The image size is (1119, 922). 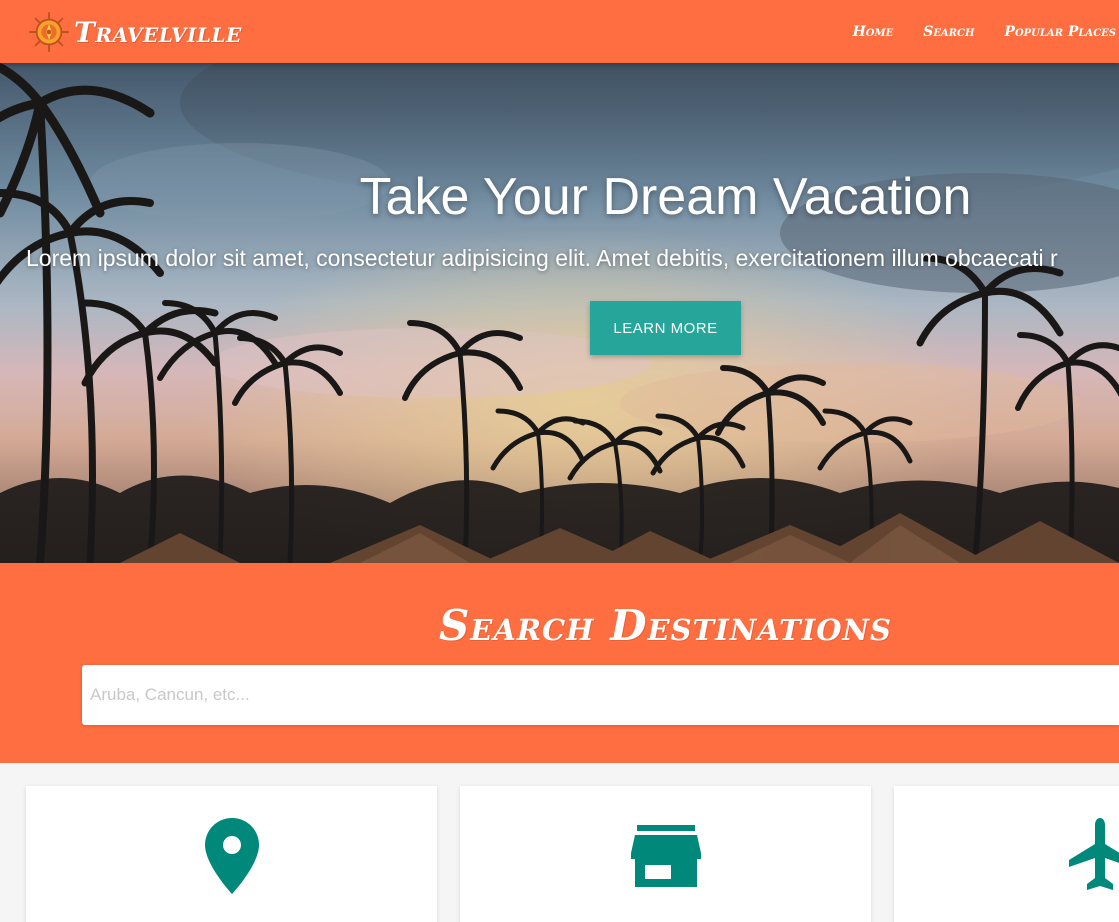 I want to click on nav-link-home: Home, so click(x=873, y=32).